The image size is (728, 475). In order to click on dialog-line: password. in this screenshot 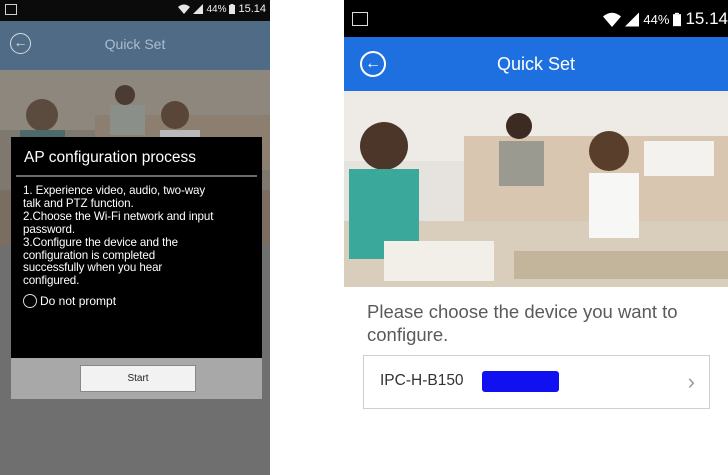, I will do `click(49, 229)`.